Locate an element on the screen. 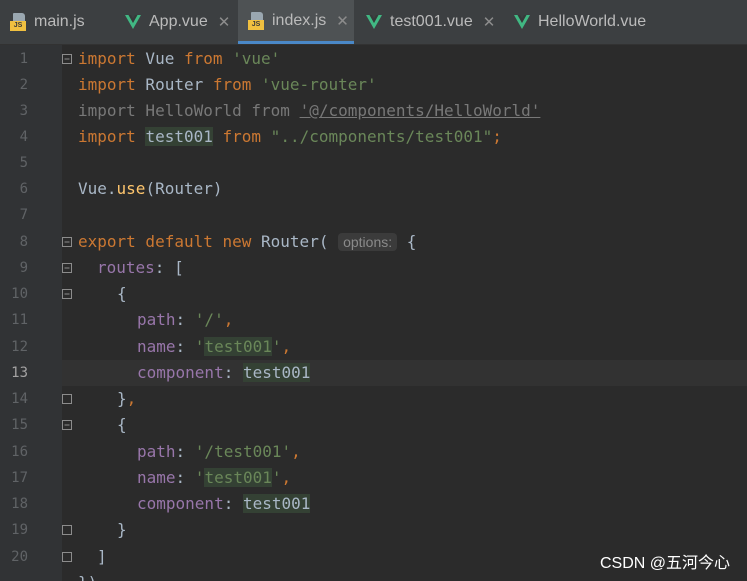  line-number: 13 is located at coordinates (19, 373).